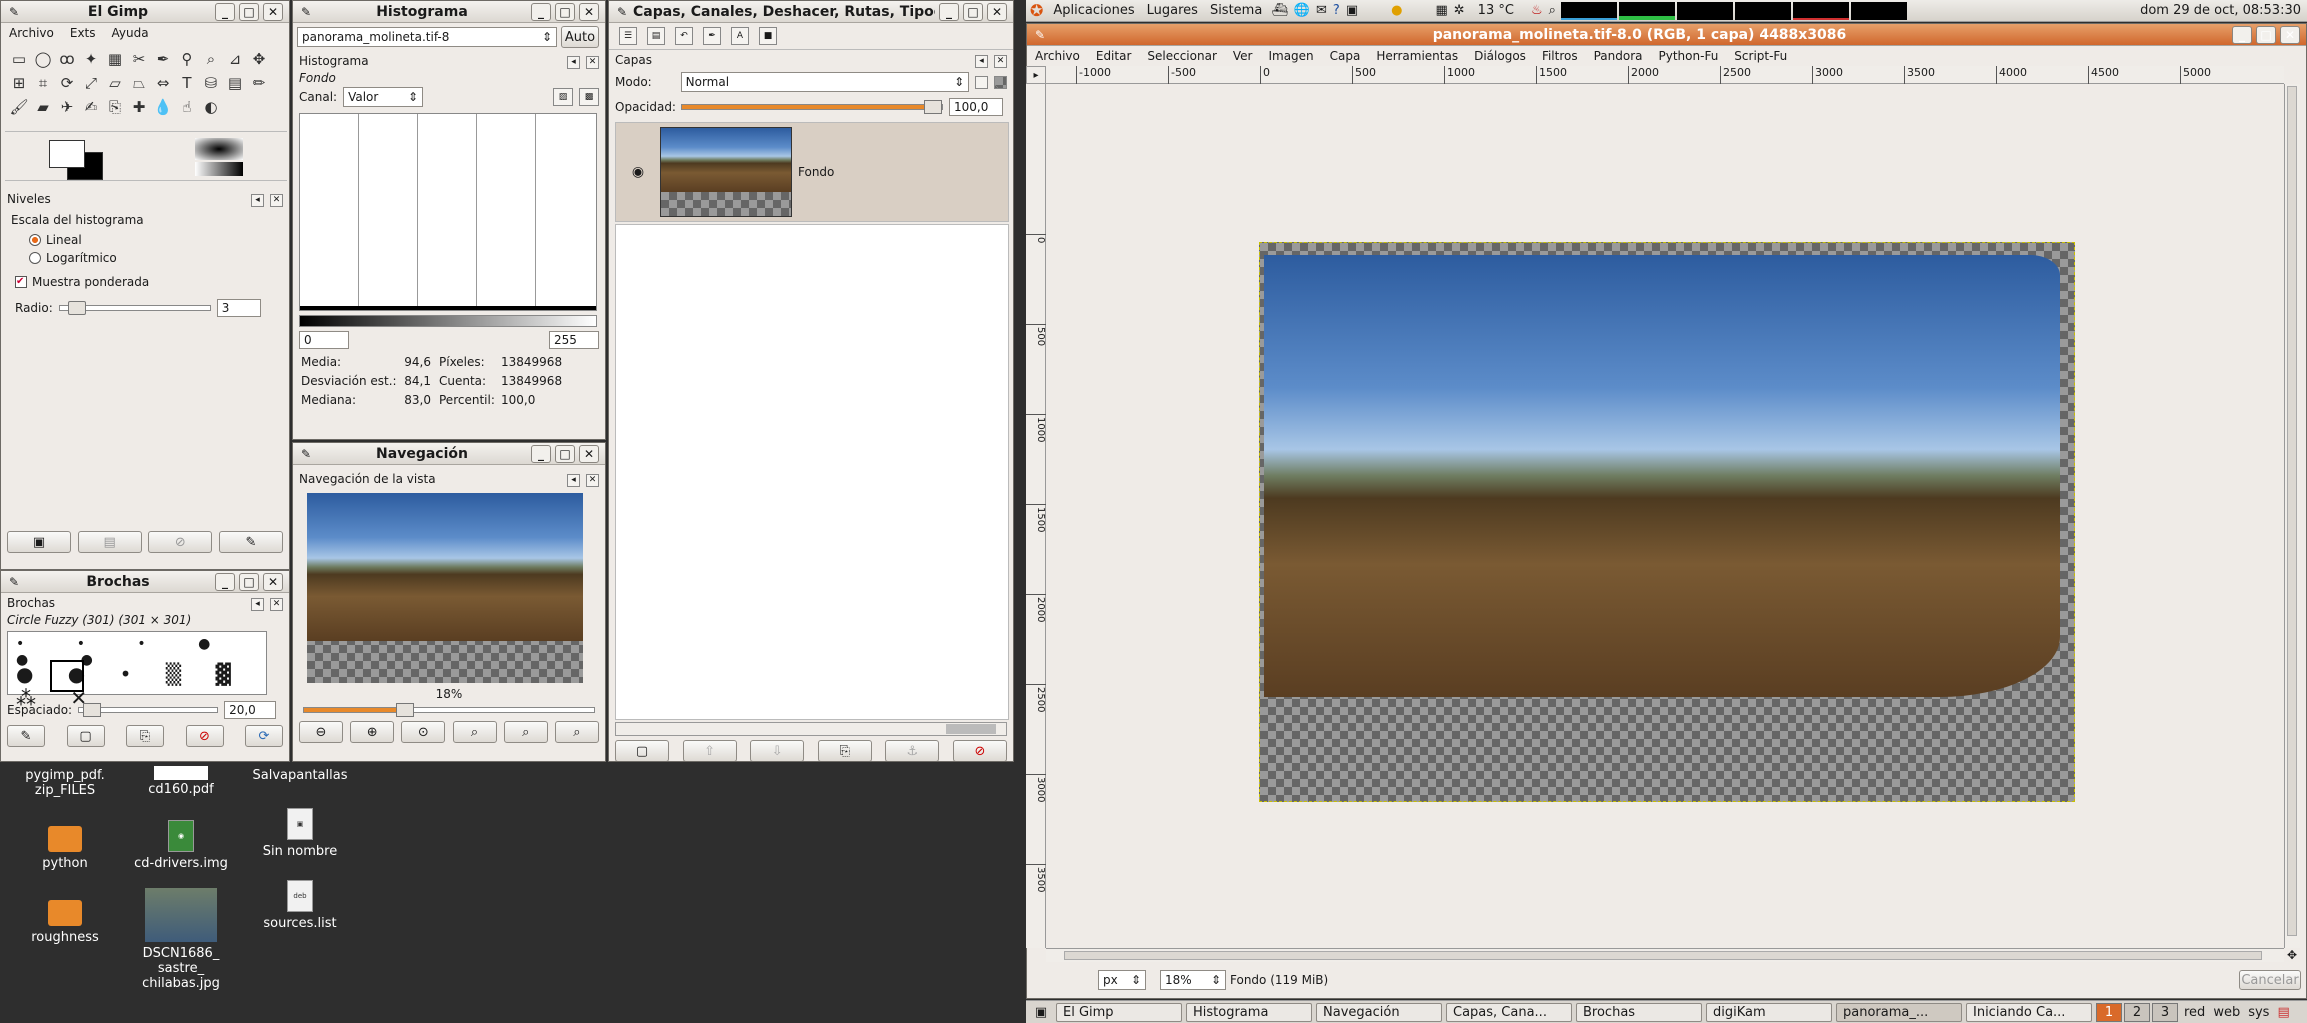 The image size is (2307, 1023). Describe the element at coordinates (811, 729) in the screenshot. I see `layers-hscrollbar` at that location.